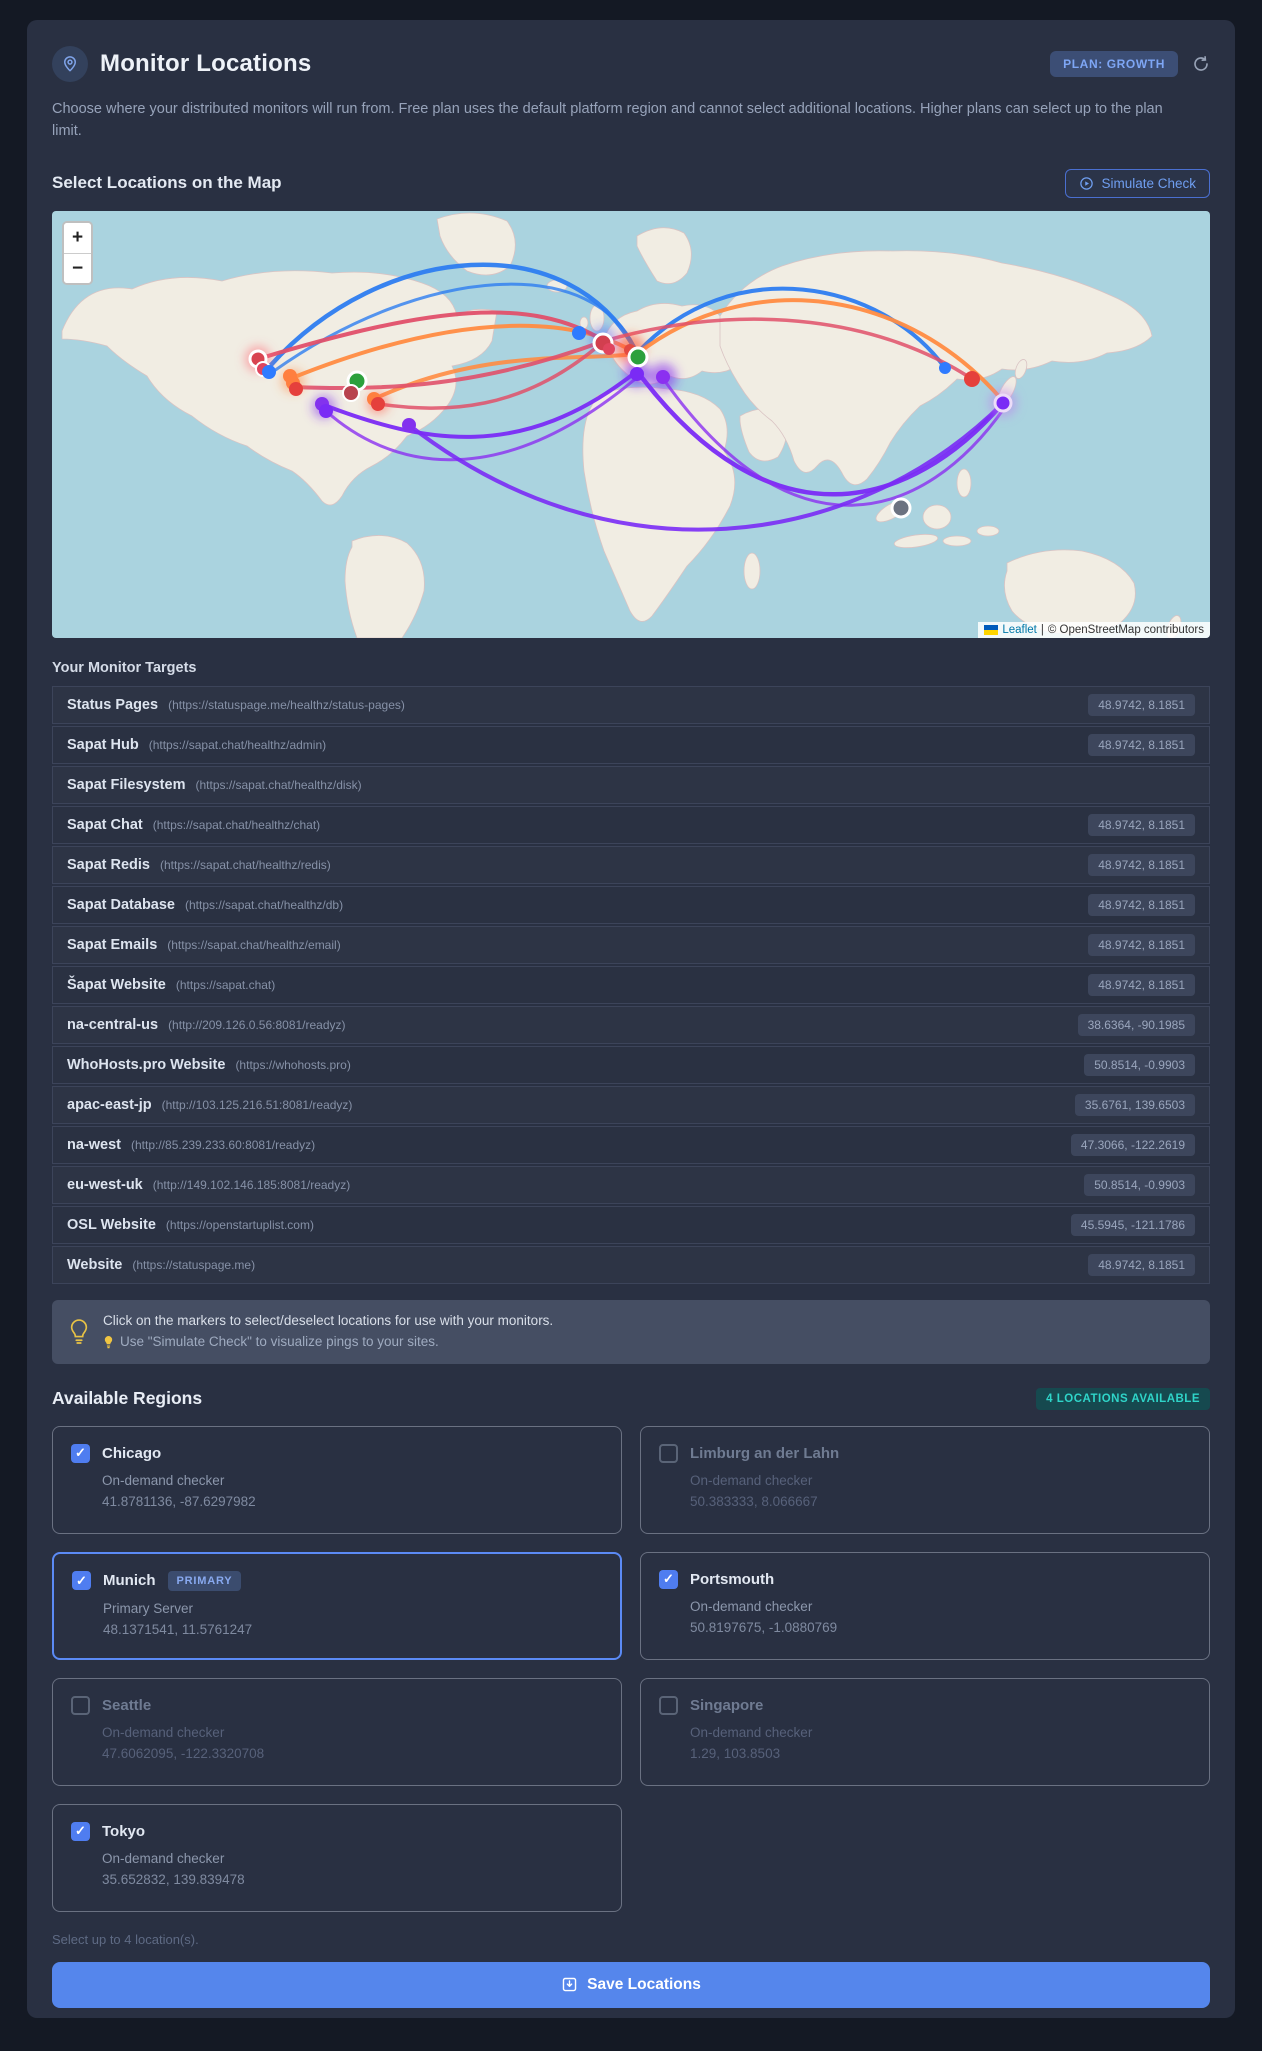  I want to click on region-coords: 50.8197675, -1.0880769, so click(764, 1627).